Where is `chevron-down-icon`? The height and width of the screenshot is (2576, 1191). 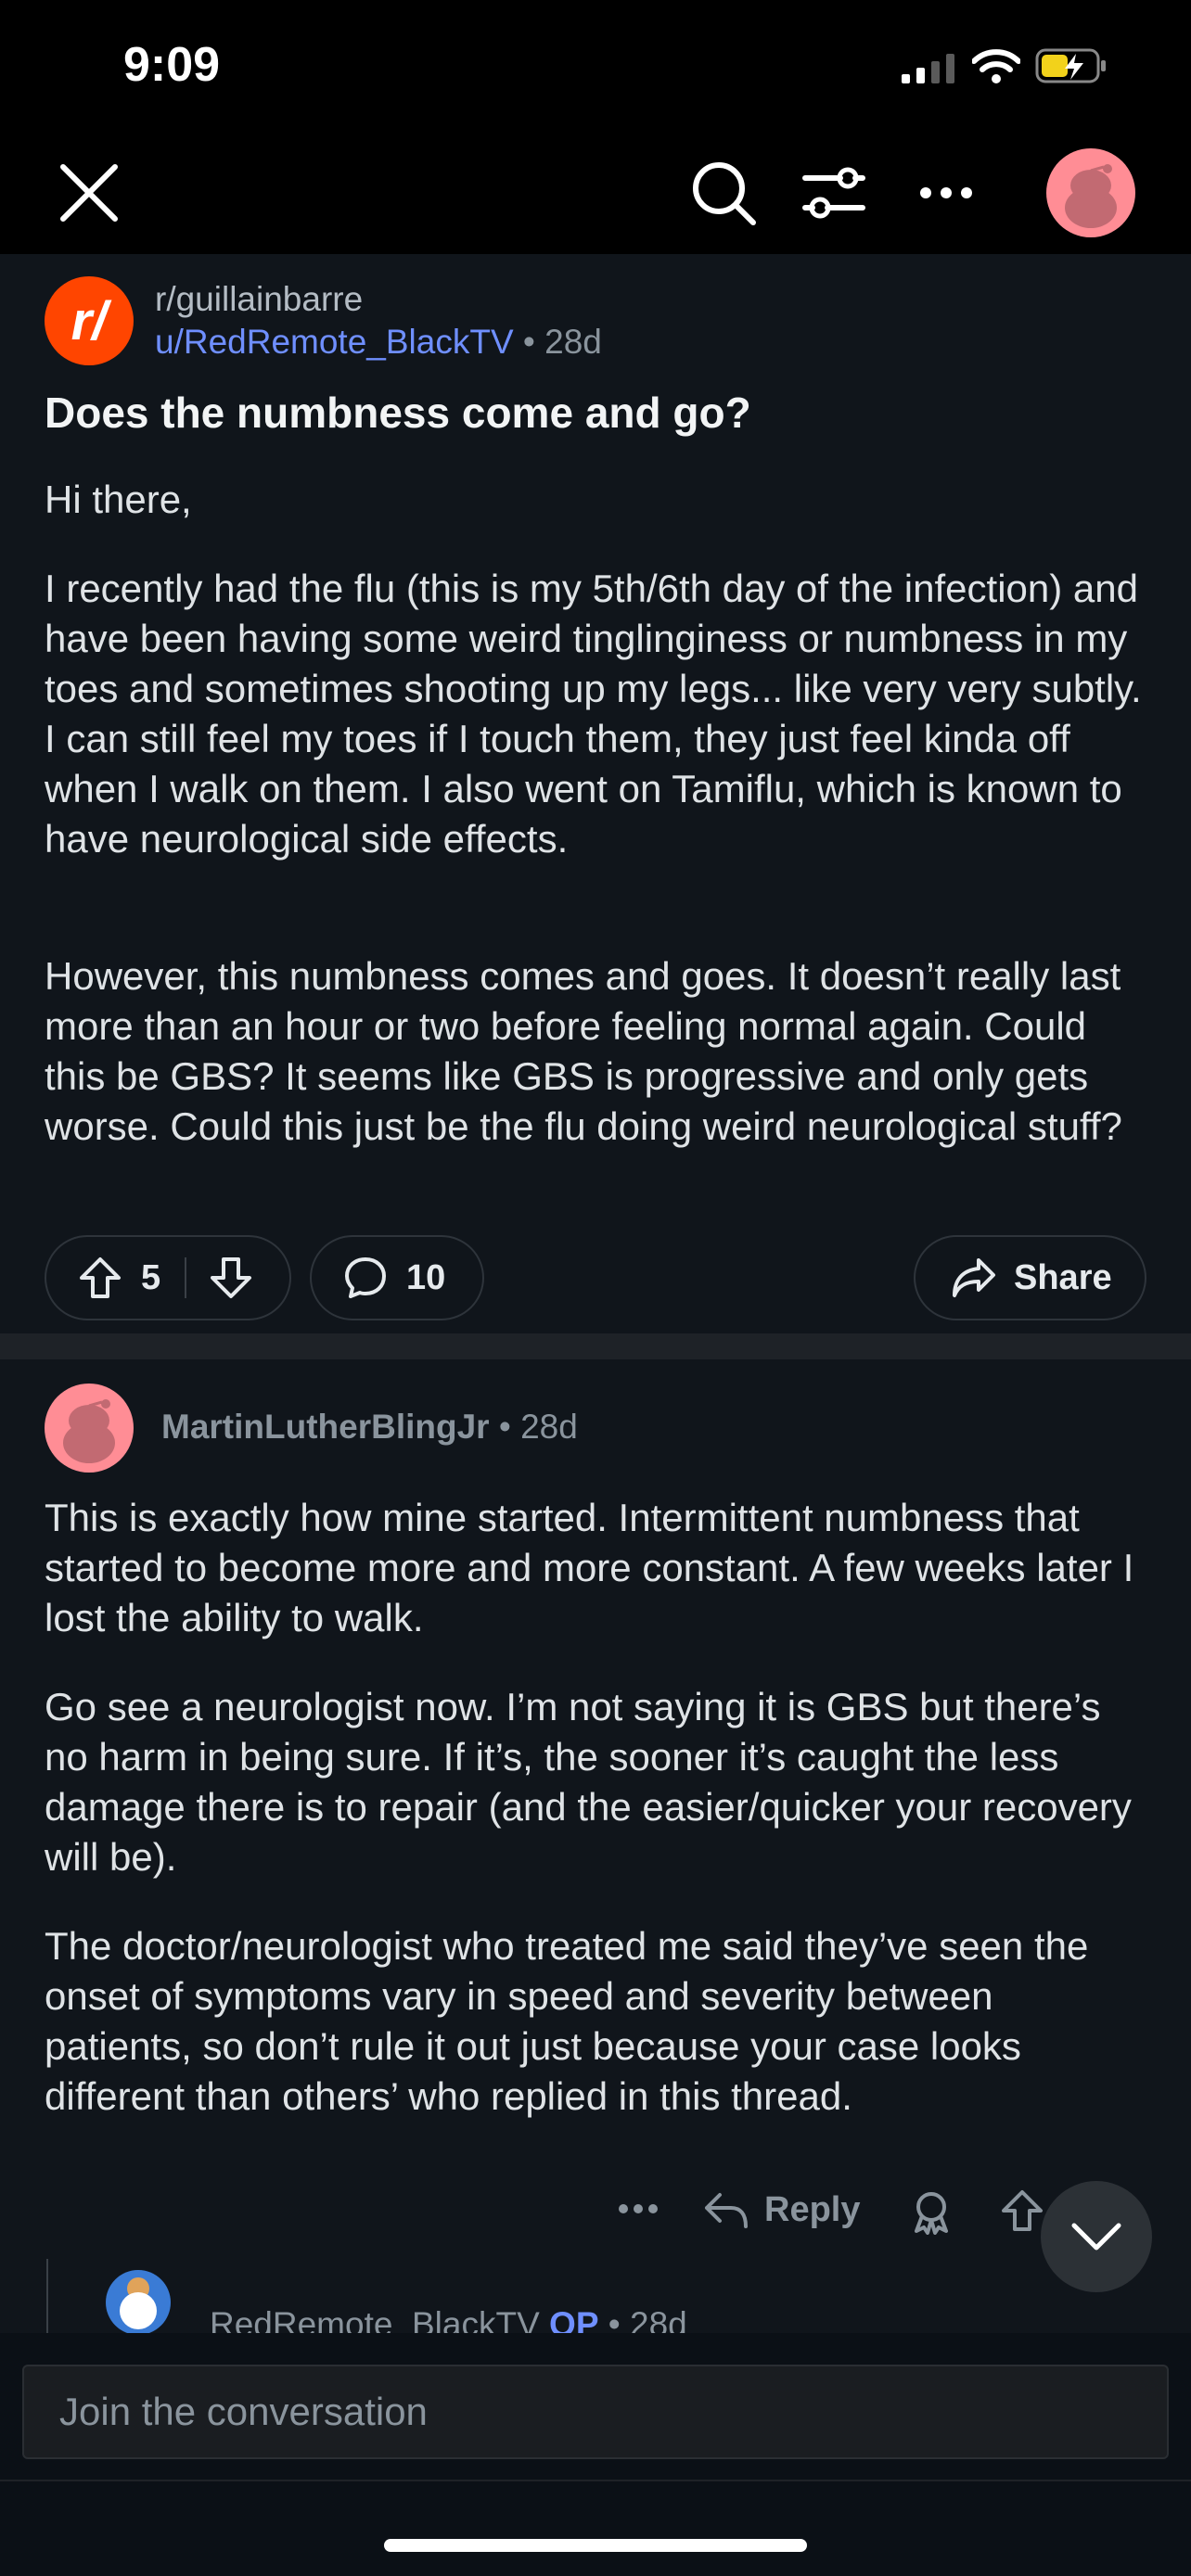 chevron-down-icon is located at coordinates (1096, 2236).